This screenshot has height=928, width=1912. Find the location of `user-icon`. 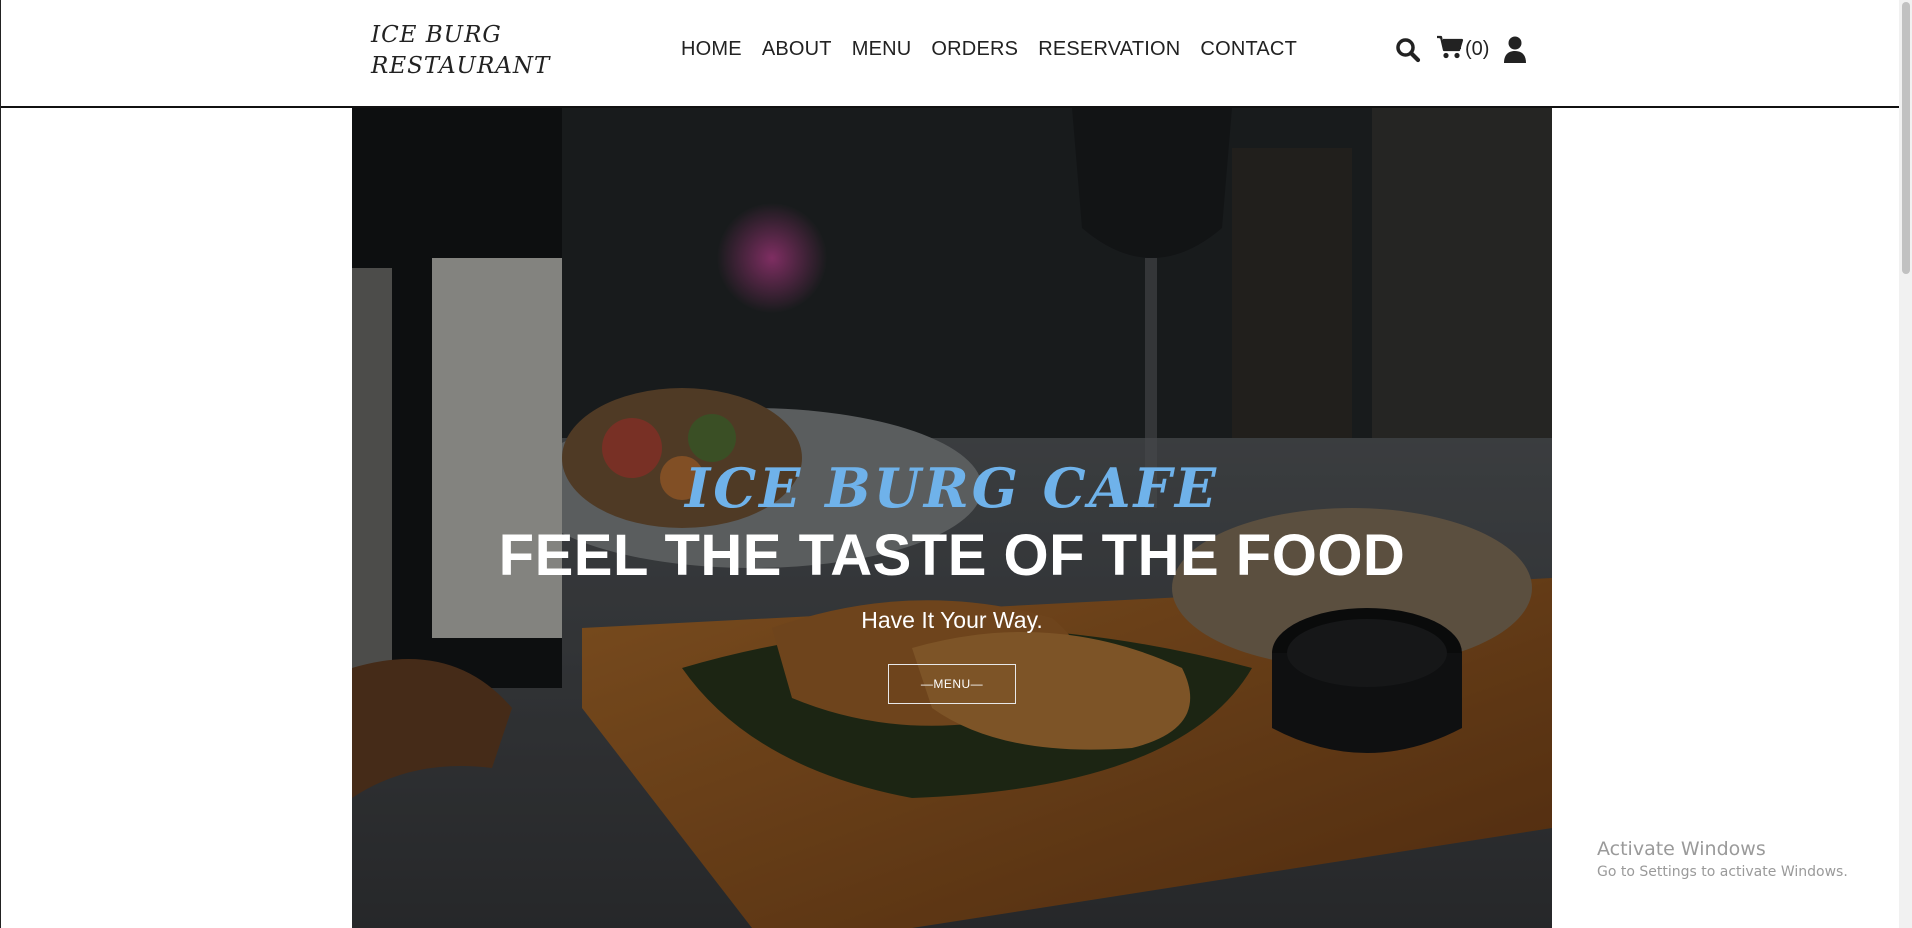

user-icon is located at coordinates (1515, 50).